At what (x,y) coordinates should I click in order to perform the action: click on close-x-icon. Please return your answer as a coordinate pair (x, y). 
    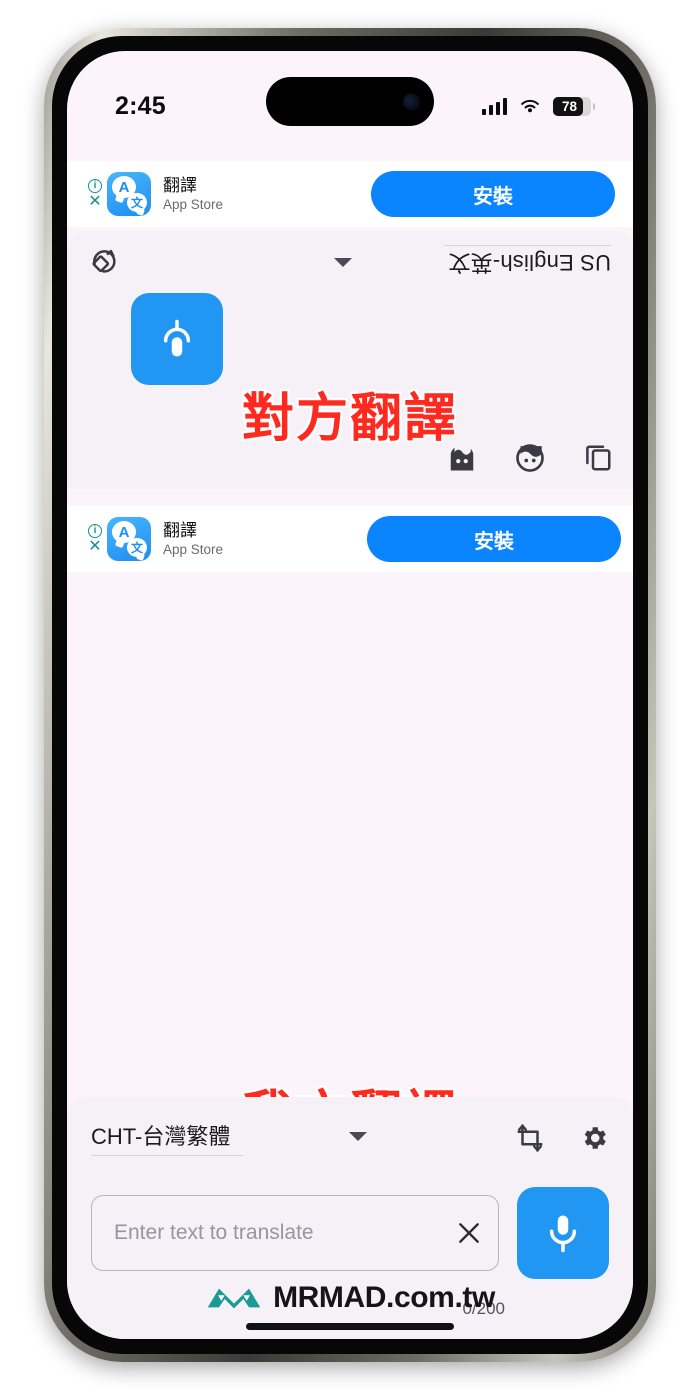
    Looking at the image, I should click on (469, 1233).